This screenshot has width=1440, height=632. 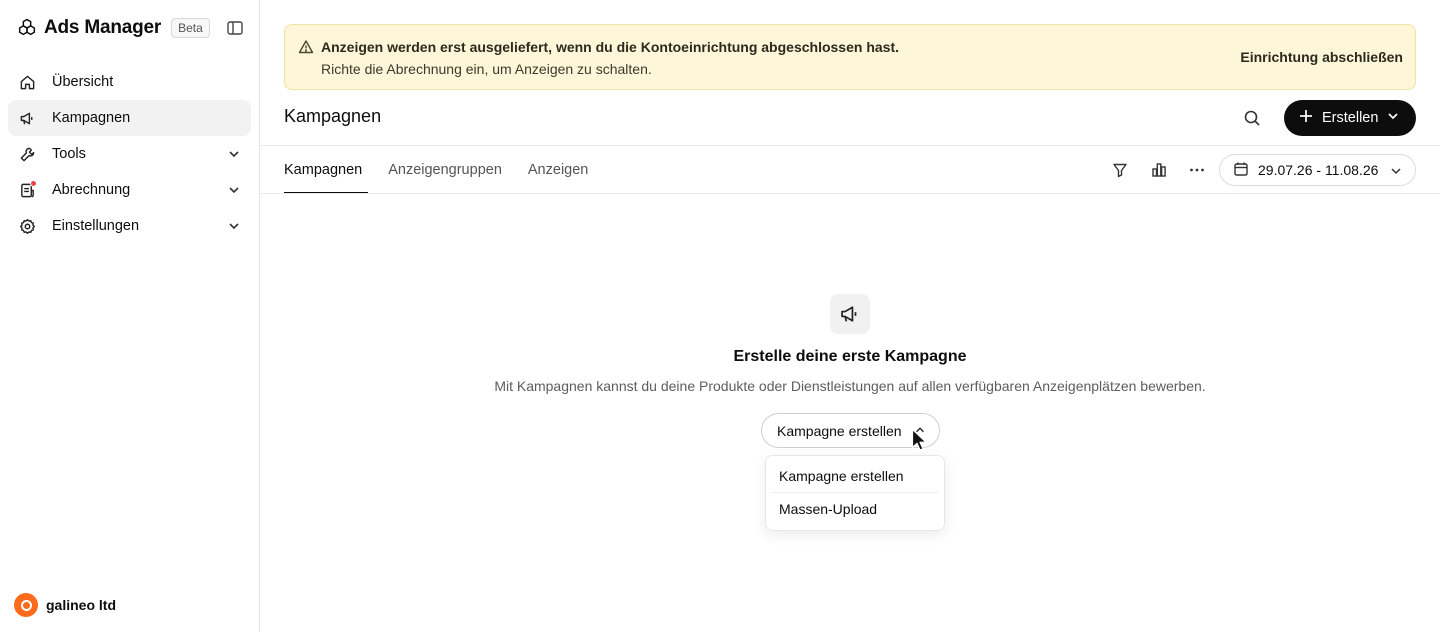 I want to click on home-icon, so click(x=27, y=82).